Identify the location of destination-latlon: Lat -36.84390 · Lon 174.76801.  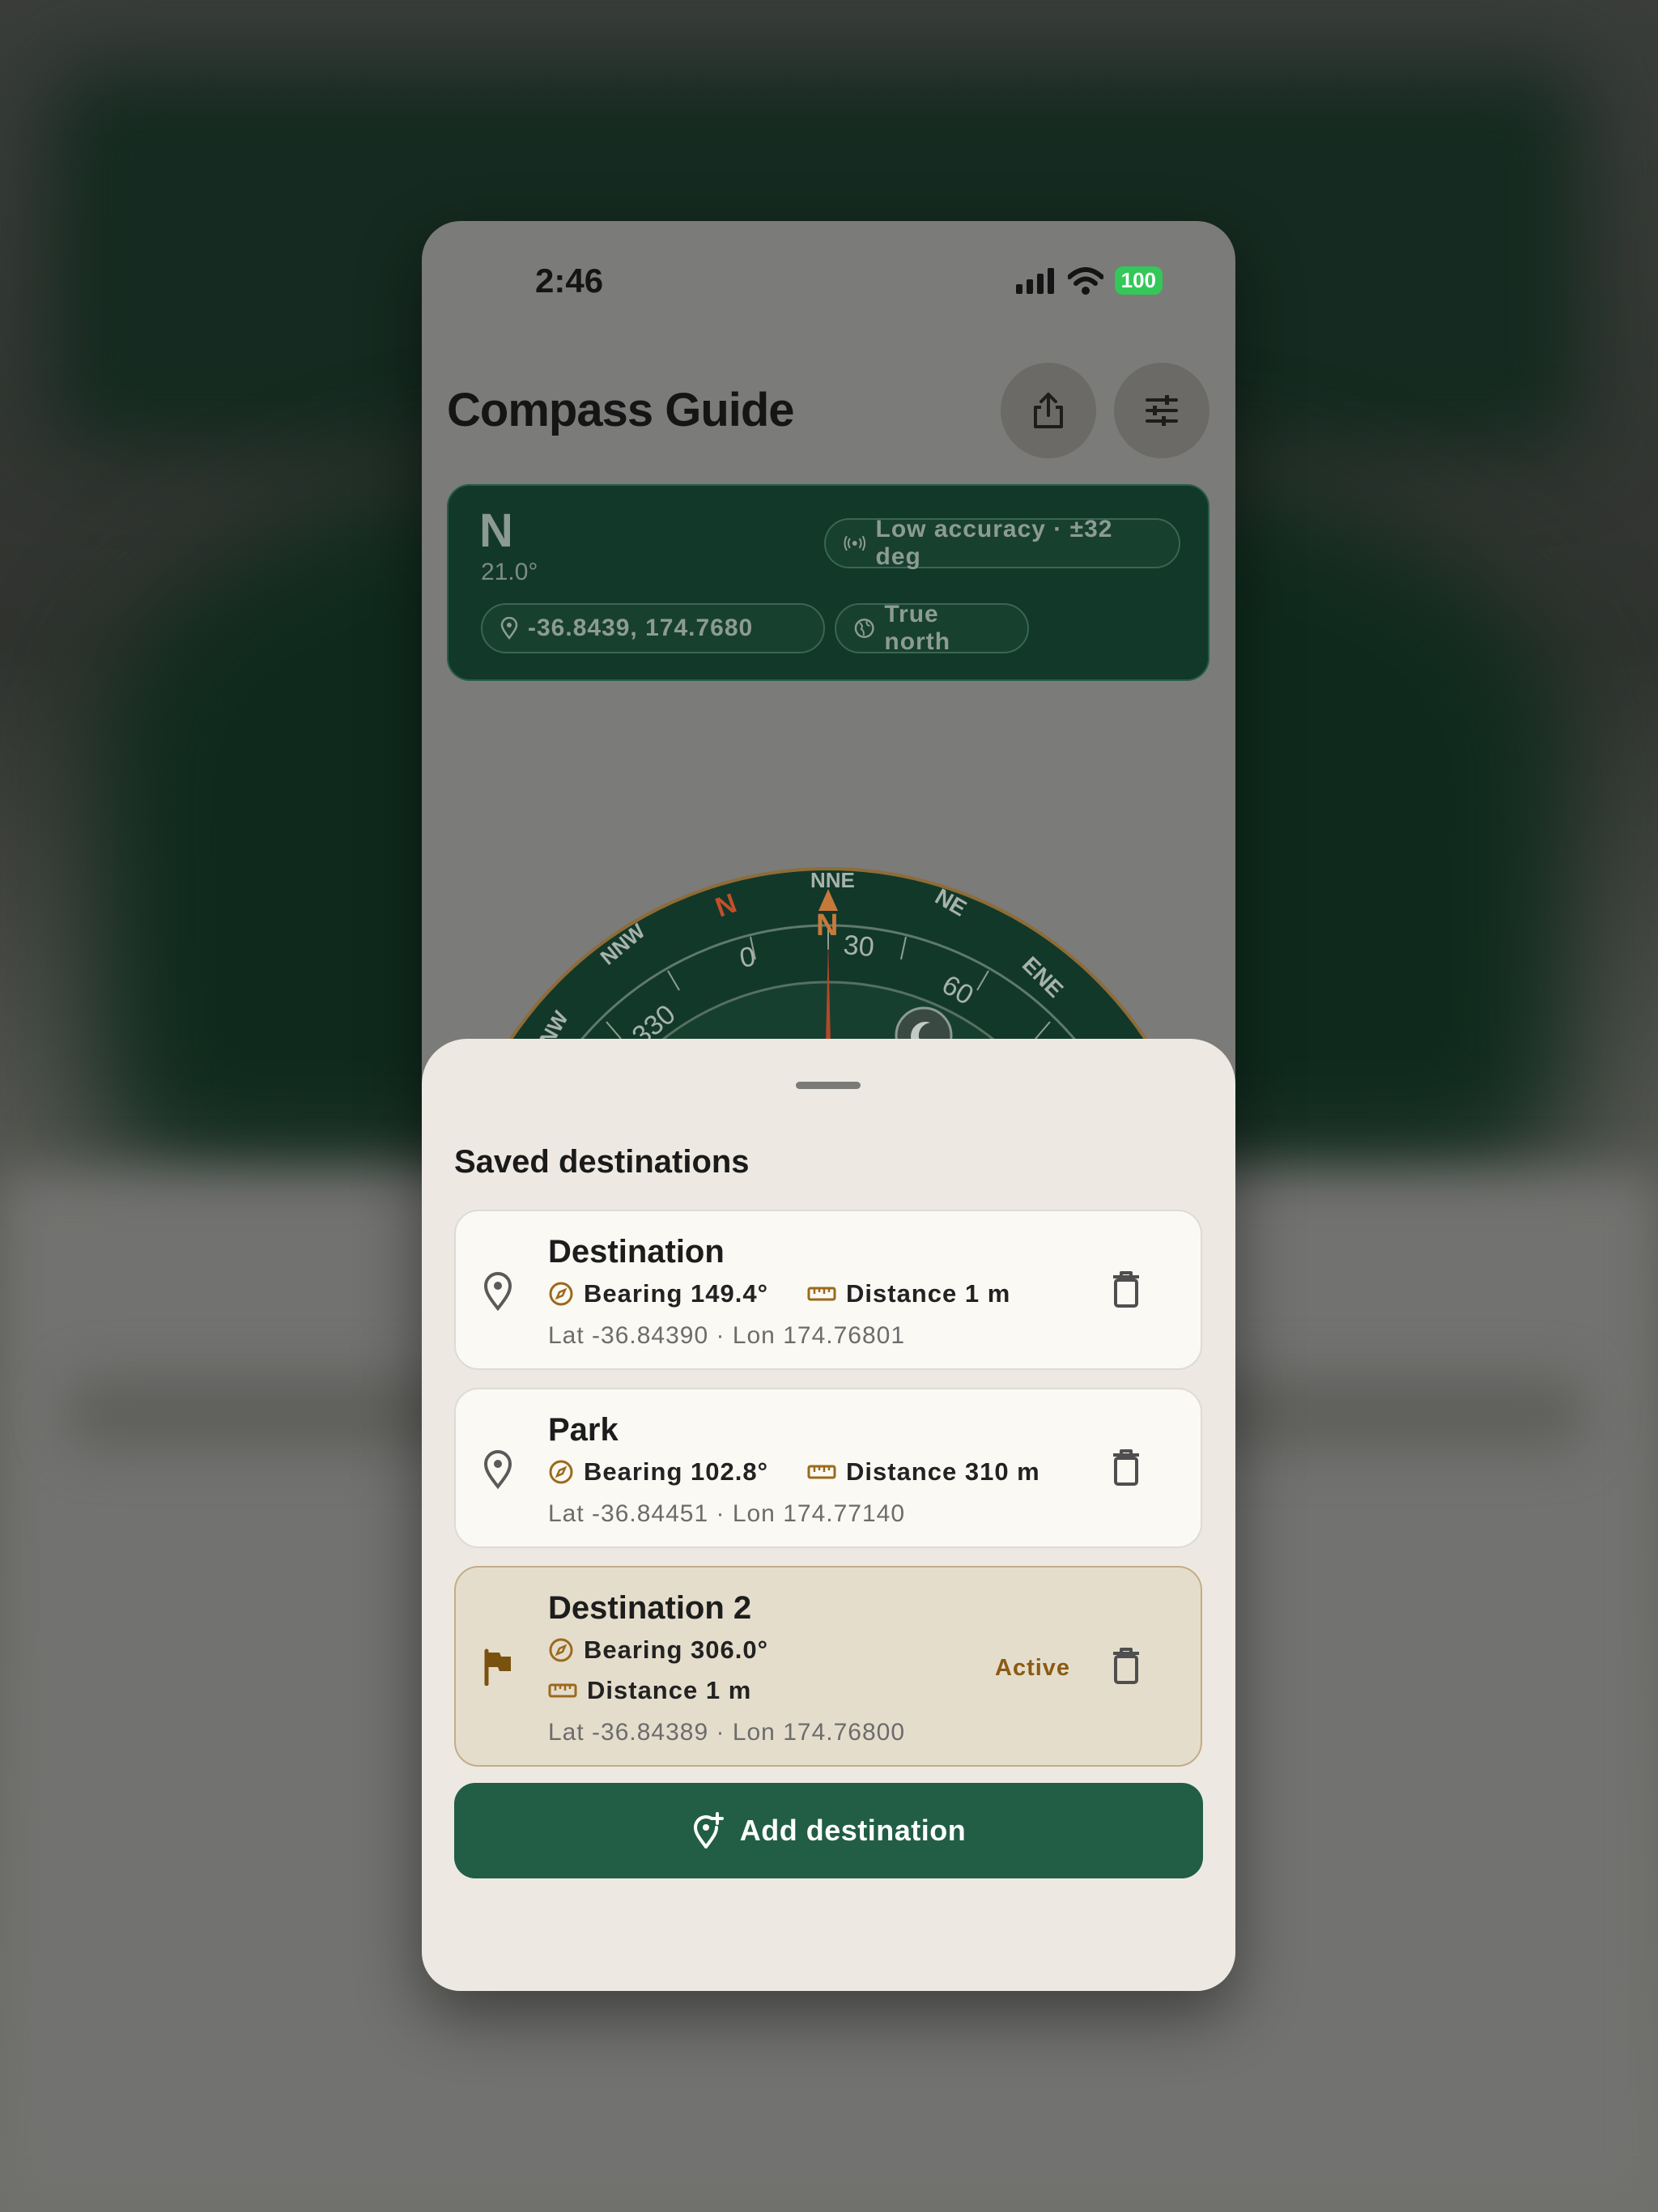
(727, 1336).